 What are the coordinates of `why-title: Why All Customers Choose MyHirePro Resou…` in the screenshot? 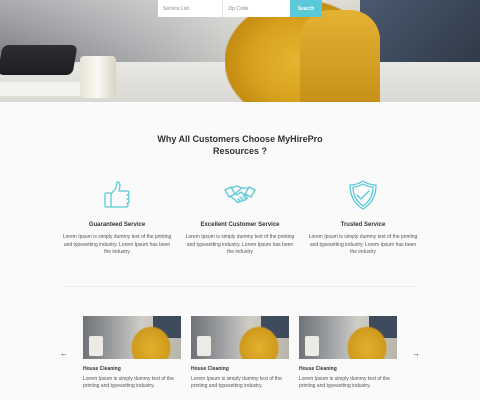 It's located at (240, 145).